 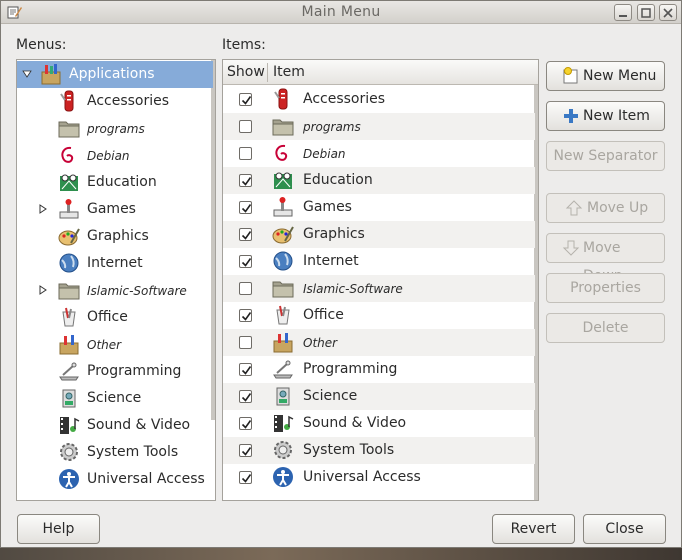 I want to click on menu-tree-item-label: Science, so click(x=114, y=398).